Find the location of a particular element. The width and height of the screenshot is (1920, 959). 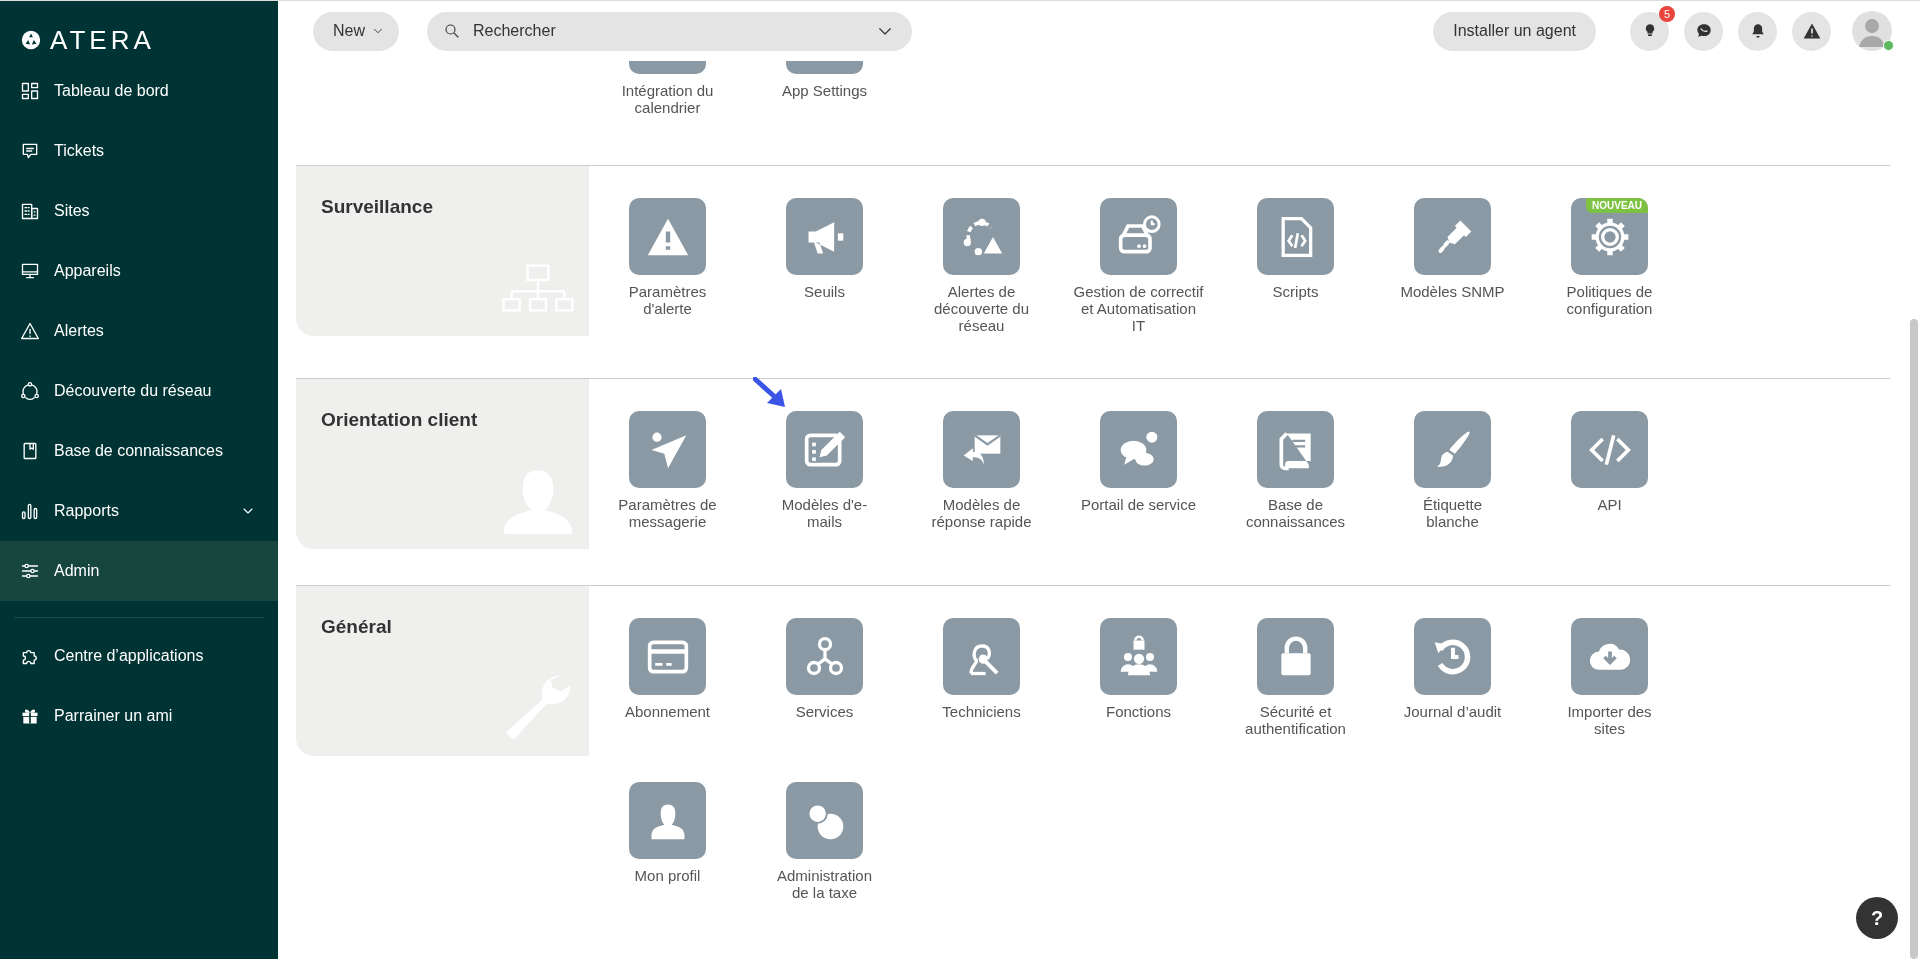

tile-label: Étiquette blanche is located at coordinates (1452, 513).